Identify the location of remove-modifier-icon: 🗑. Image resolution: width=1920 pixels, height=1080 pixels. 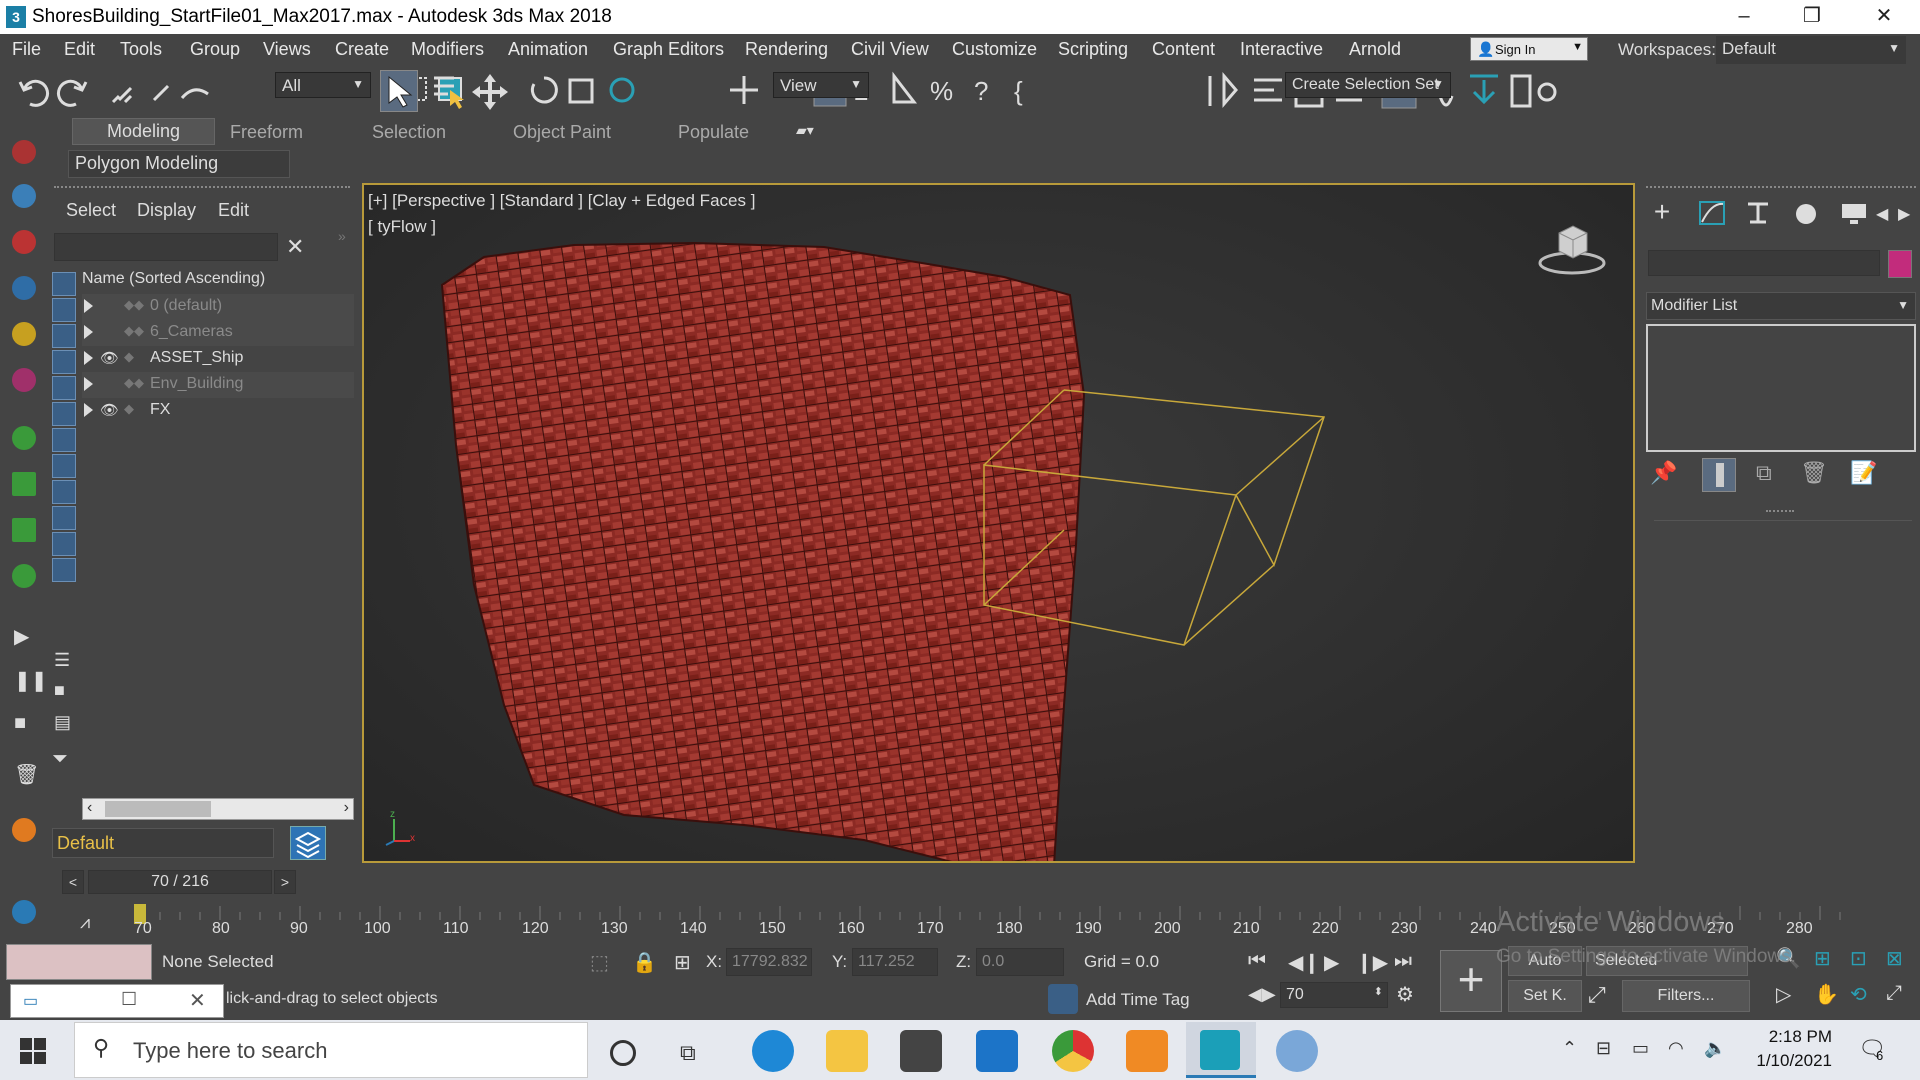
(1814, 473).